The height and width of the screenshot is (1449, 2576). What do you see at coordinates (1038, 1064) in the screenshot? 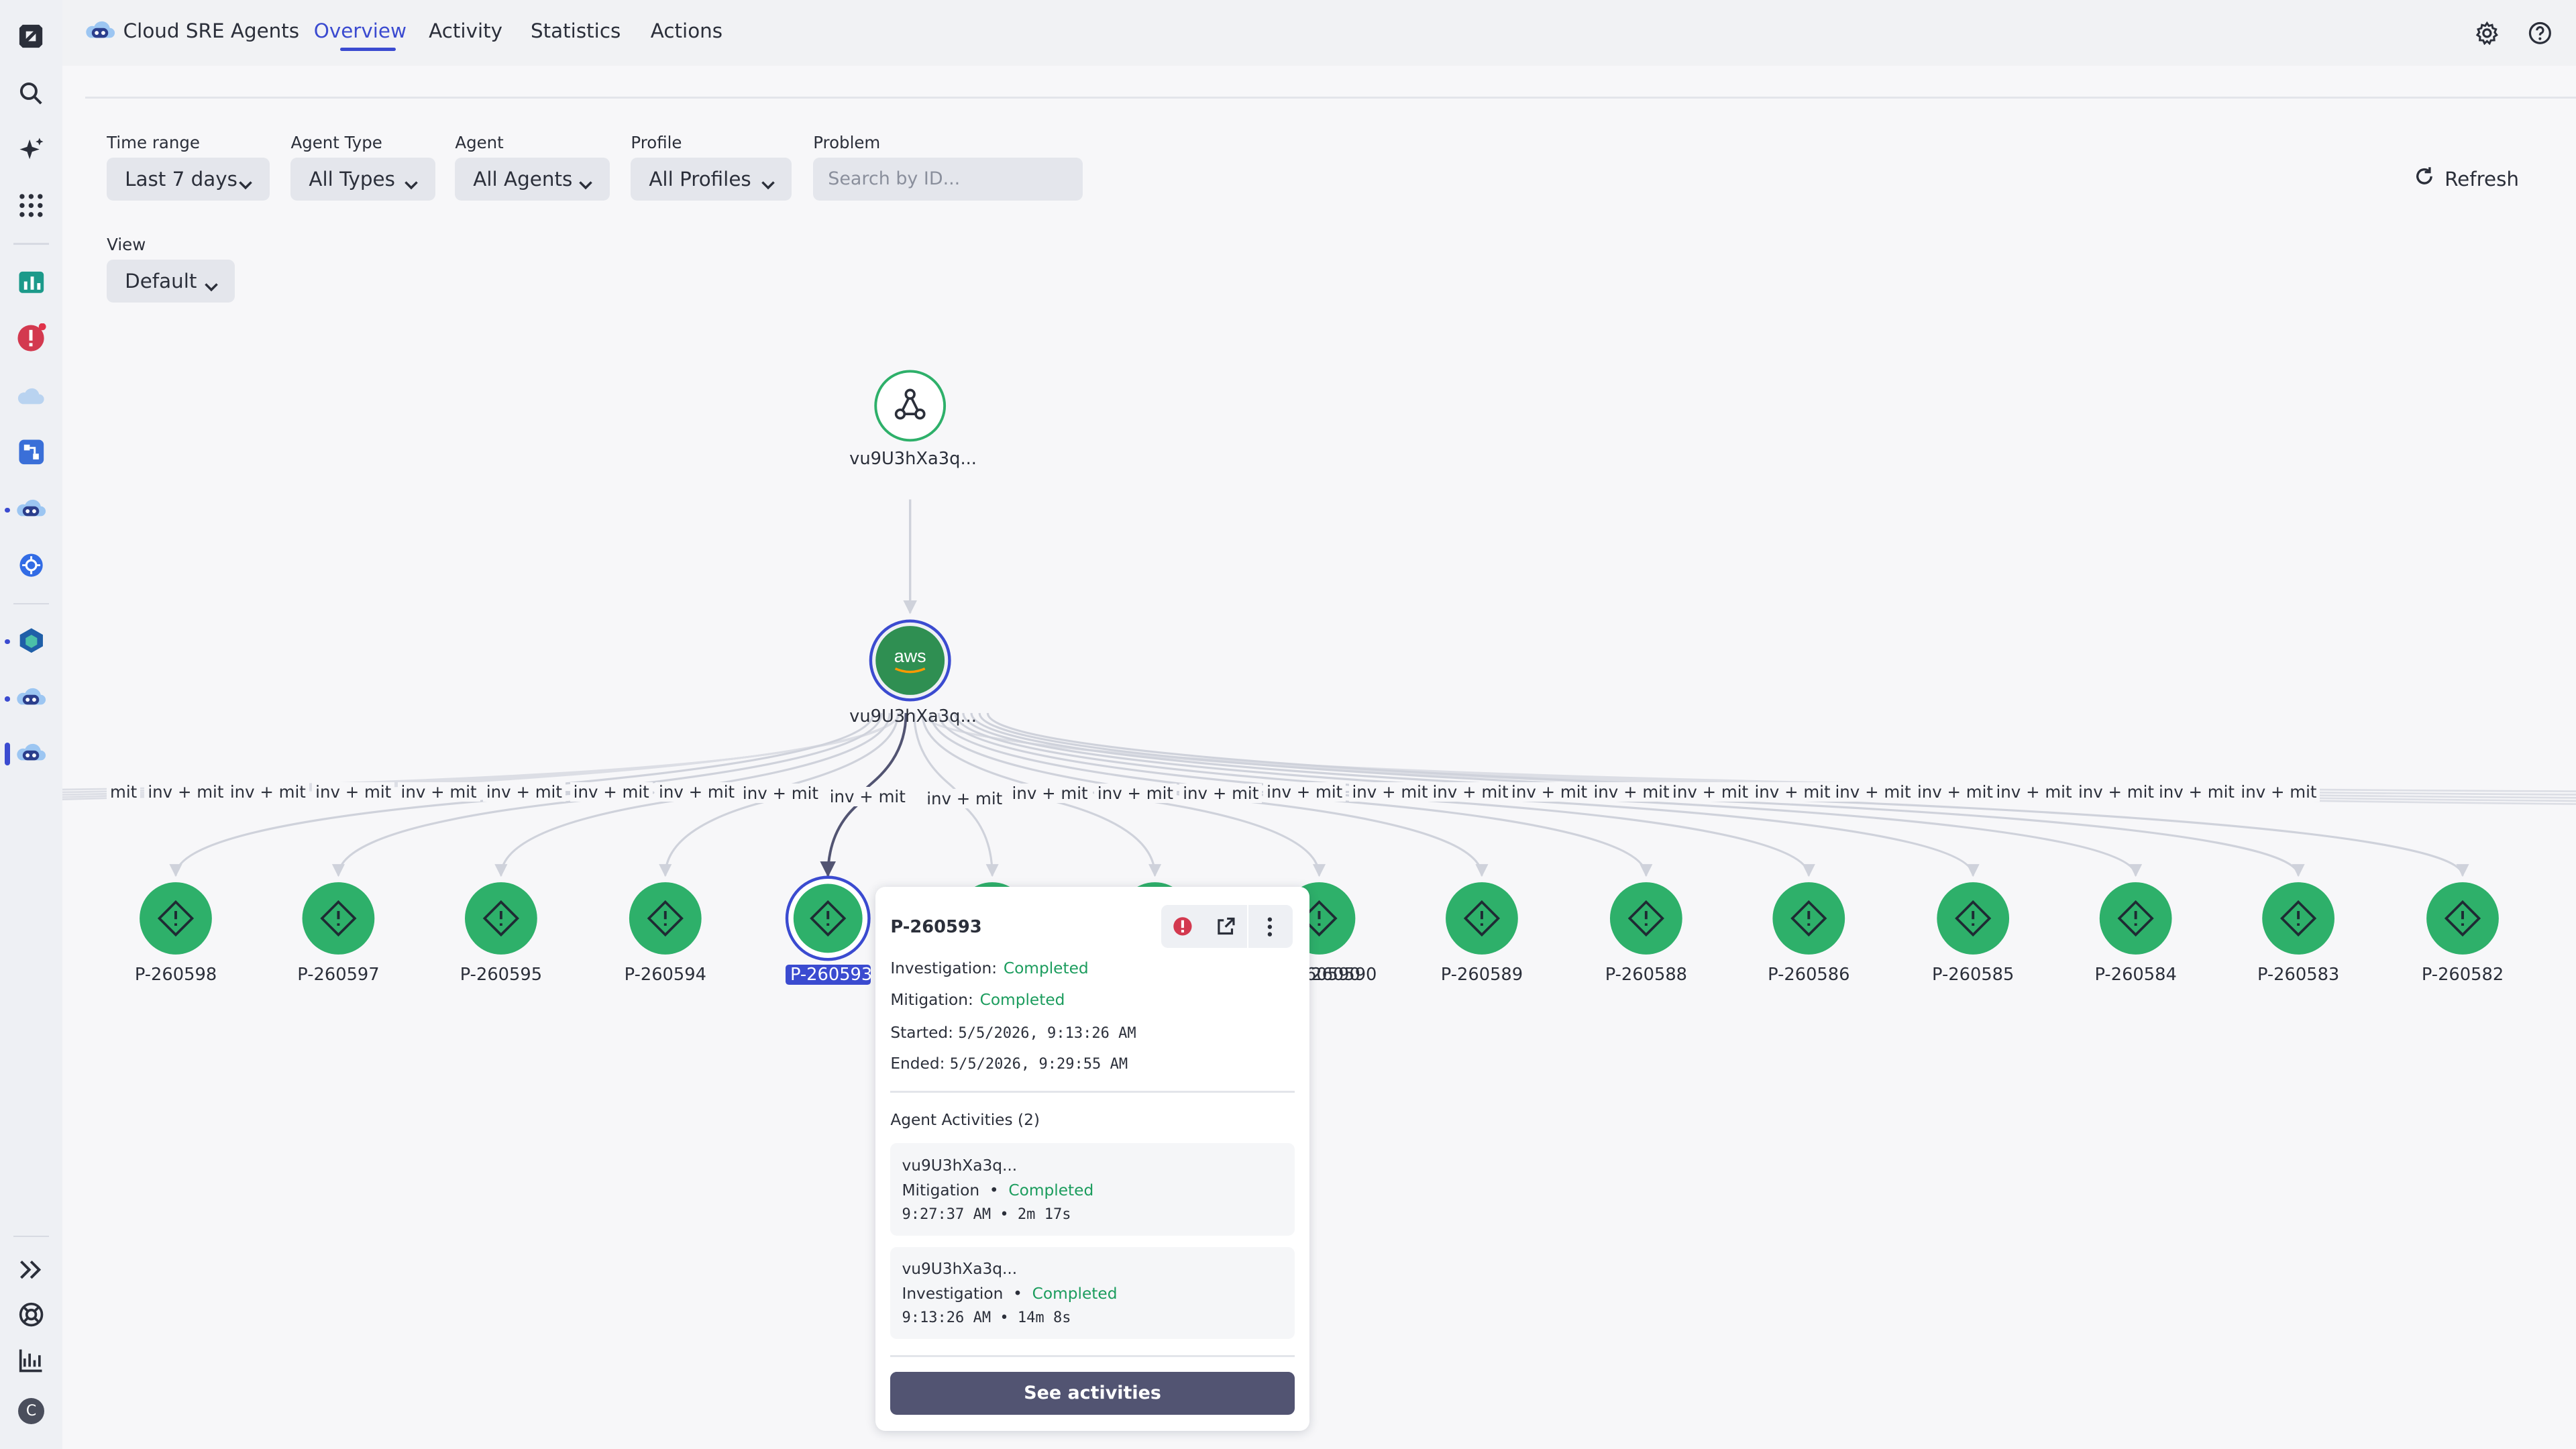
I see `ended-value: 5/5/2026, 9:29:55 AM` at bounding box center [1038, 1064].